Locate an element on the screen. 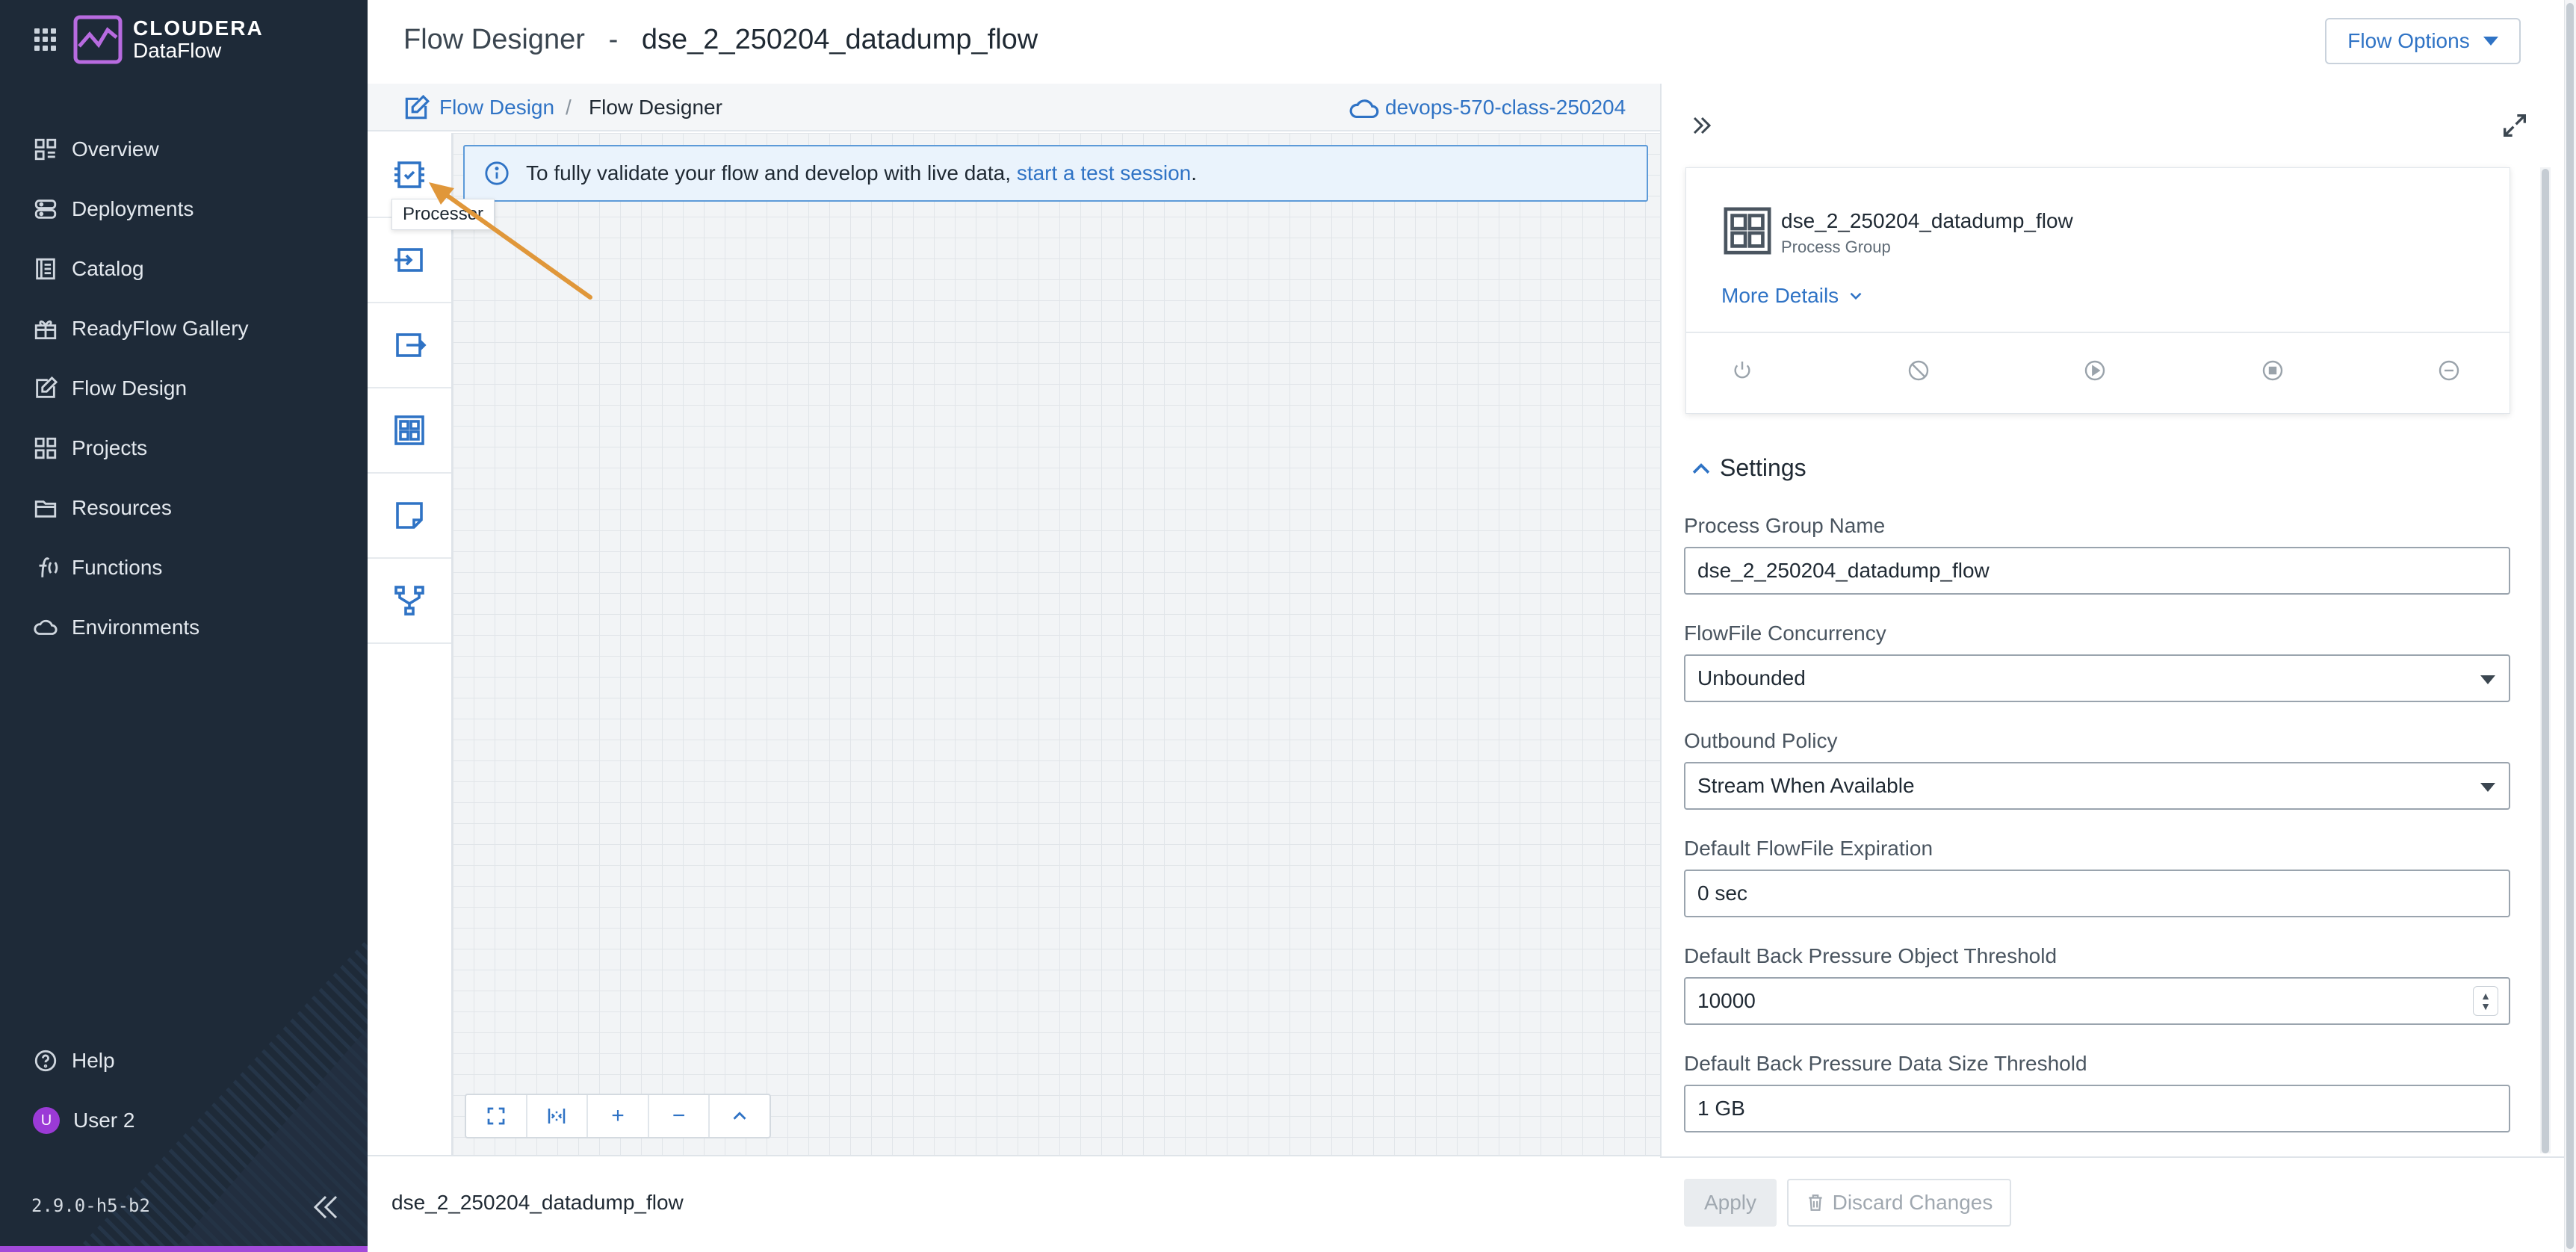  collapse-sidebar-icon is located at coordinates (326, 1207).